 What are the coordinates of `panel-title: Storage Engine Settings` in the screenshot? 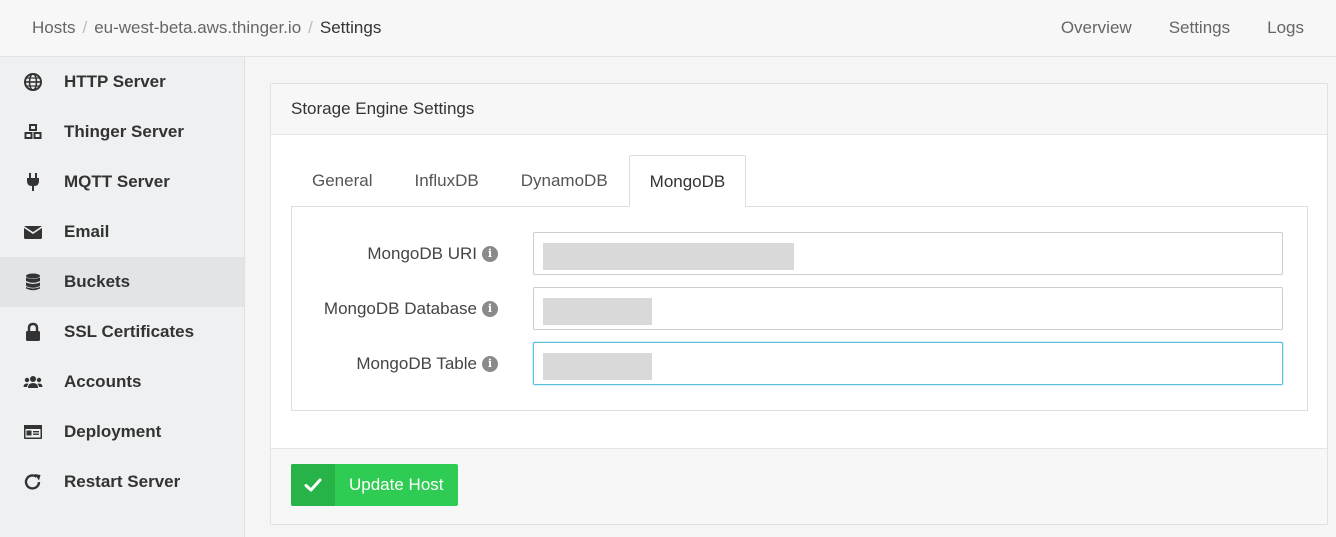 It's located at (799, 109).